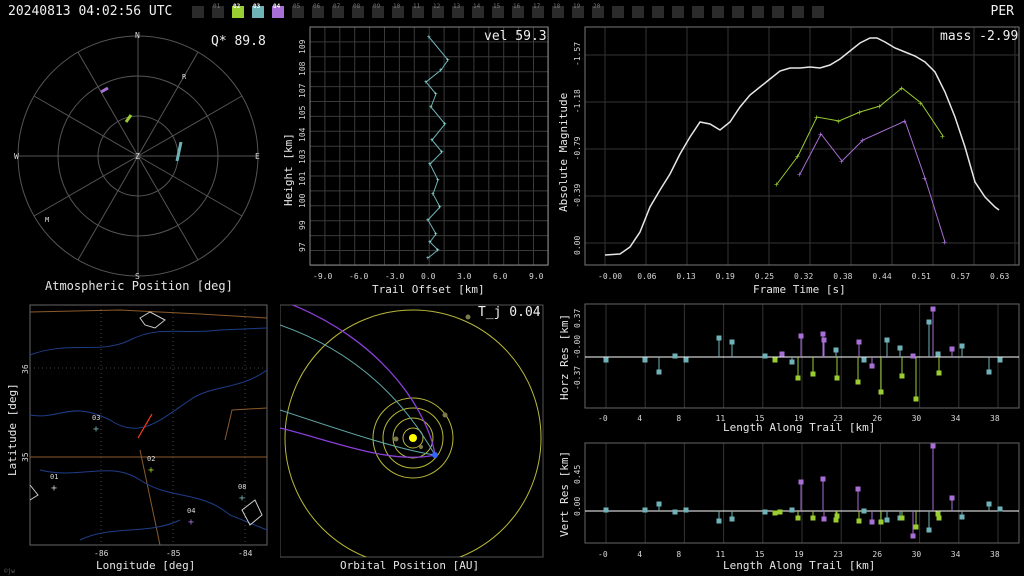 This screenshot has width=1024, height=576. I want to click on x-tick-label: -0, so click(603, 418).